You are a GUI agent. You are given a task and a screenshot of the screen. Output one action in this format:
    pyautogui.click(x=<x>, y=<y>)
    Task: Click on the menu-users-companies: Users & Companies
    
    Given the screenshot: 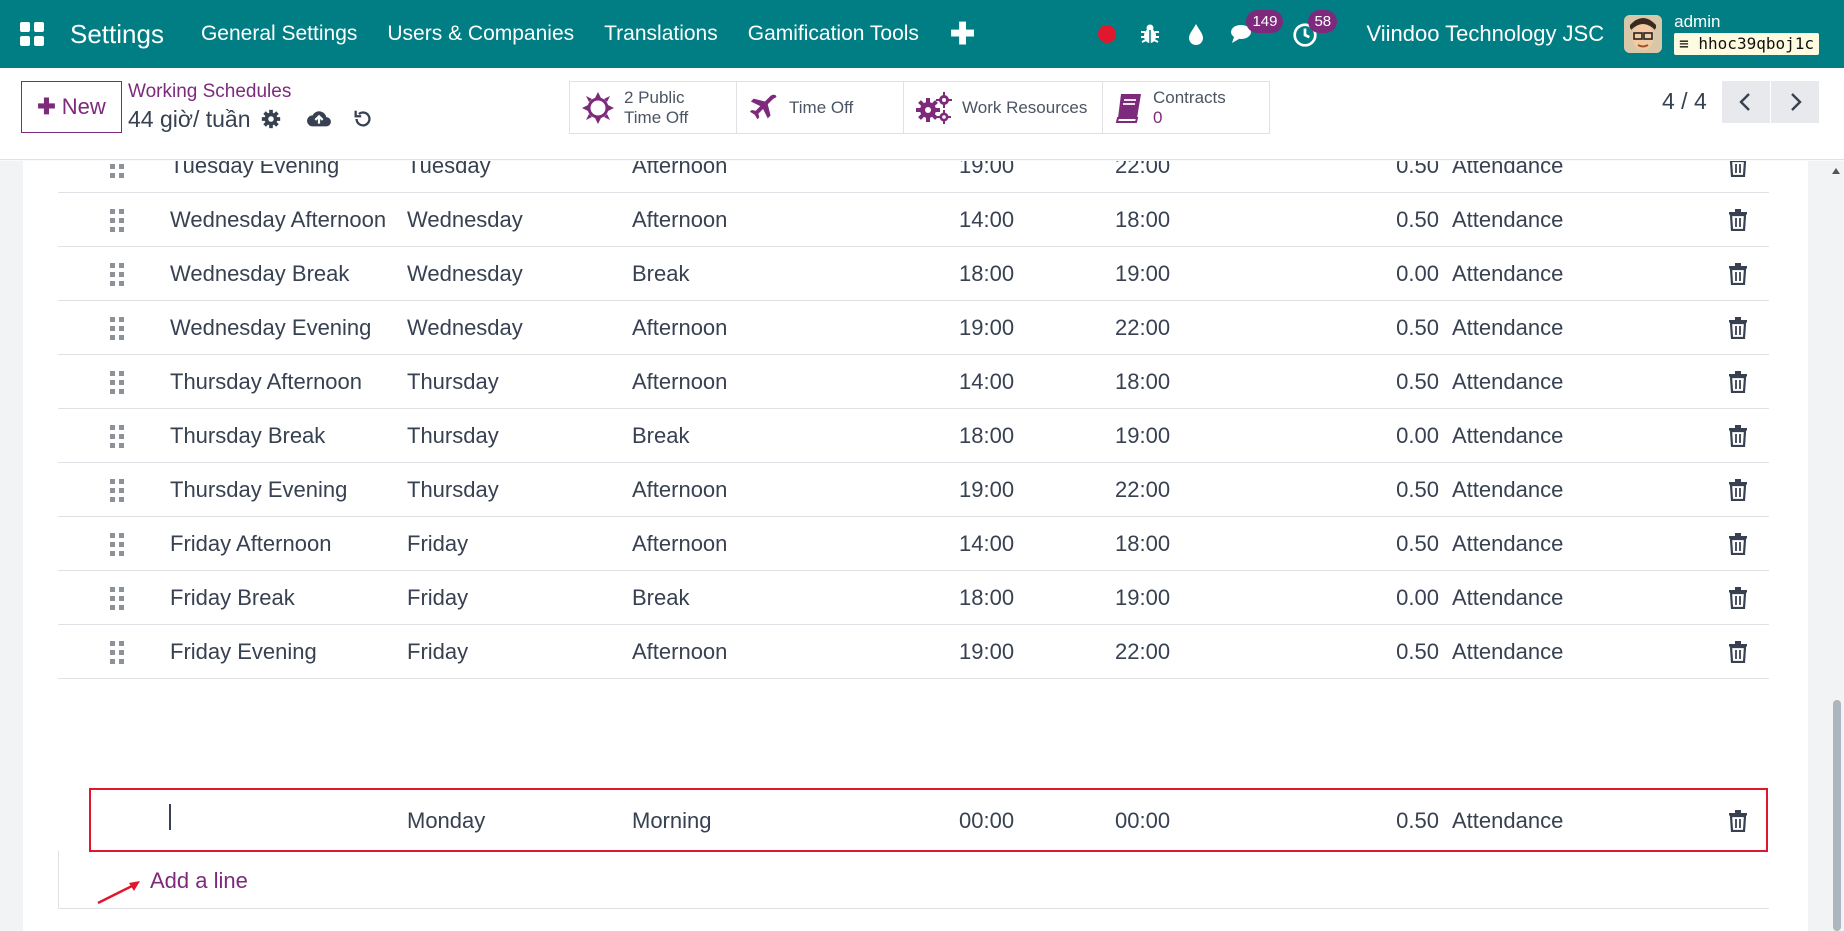 What is the action you would take?
    pyautogui.click(x=480, y=34)
    